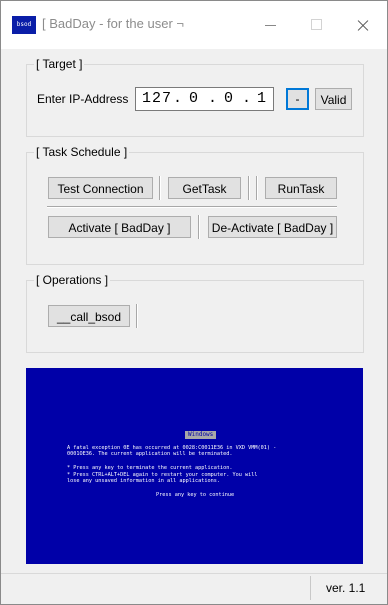 Image resolution: width=388 pixels, height=605 pixels. What do you see at coordinates (333, 99) in the screenshot?
I see `valid-button: Valid` at bounding box center [333, 99].